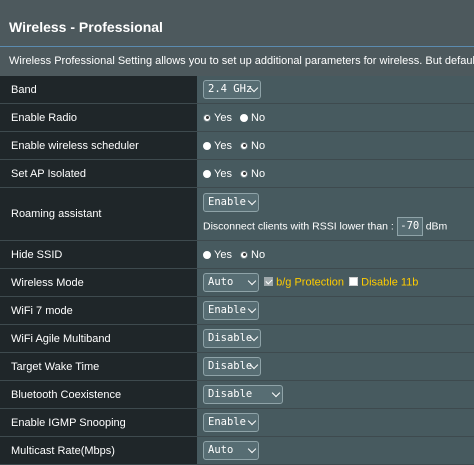 The image size is (474, 465). Describe the element at coordinates (223, 173) in the screenshot. I see `ap-isolated-yes-label: Yes` at that location.